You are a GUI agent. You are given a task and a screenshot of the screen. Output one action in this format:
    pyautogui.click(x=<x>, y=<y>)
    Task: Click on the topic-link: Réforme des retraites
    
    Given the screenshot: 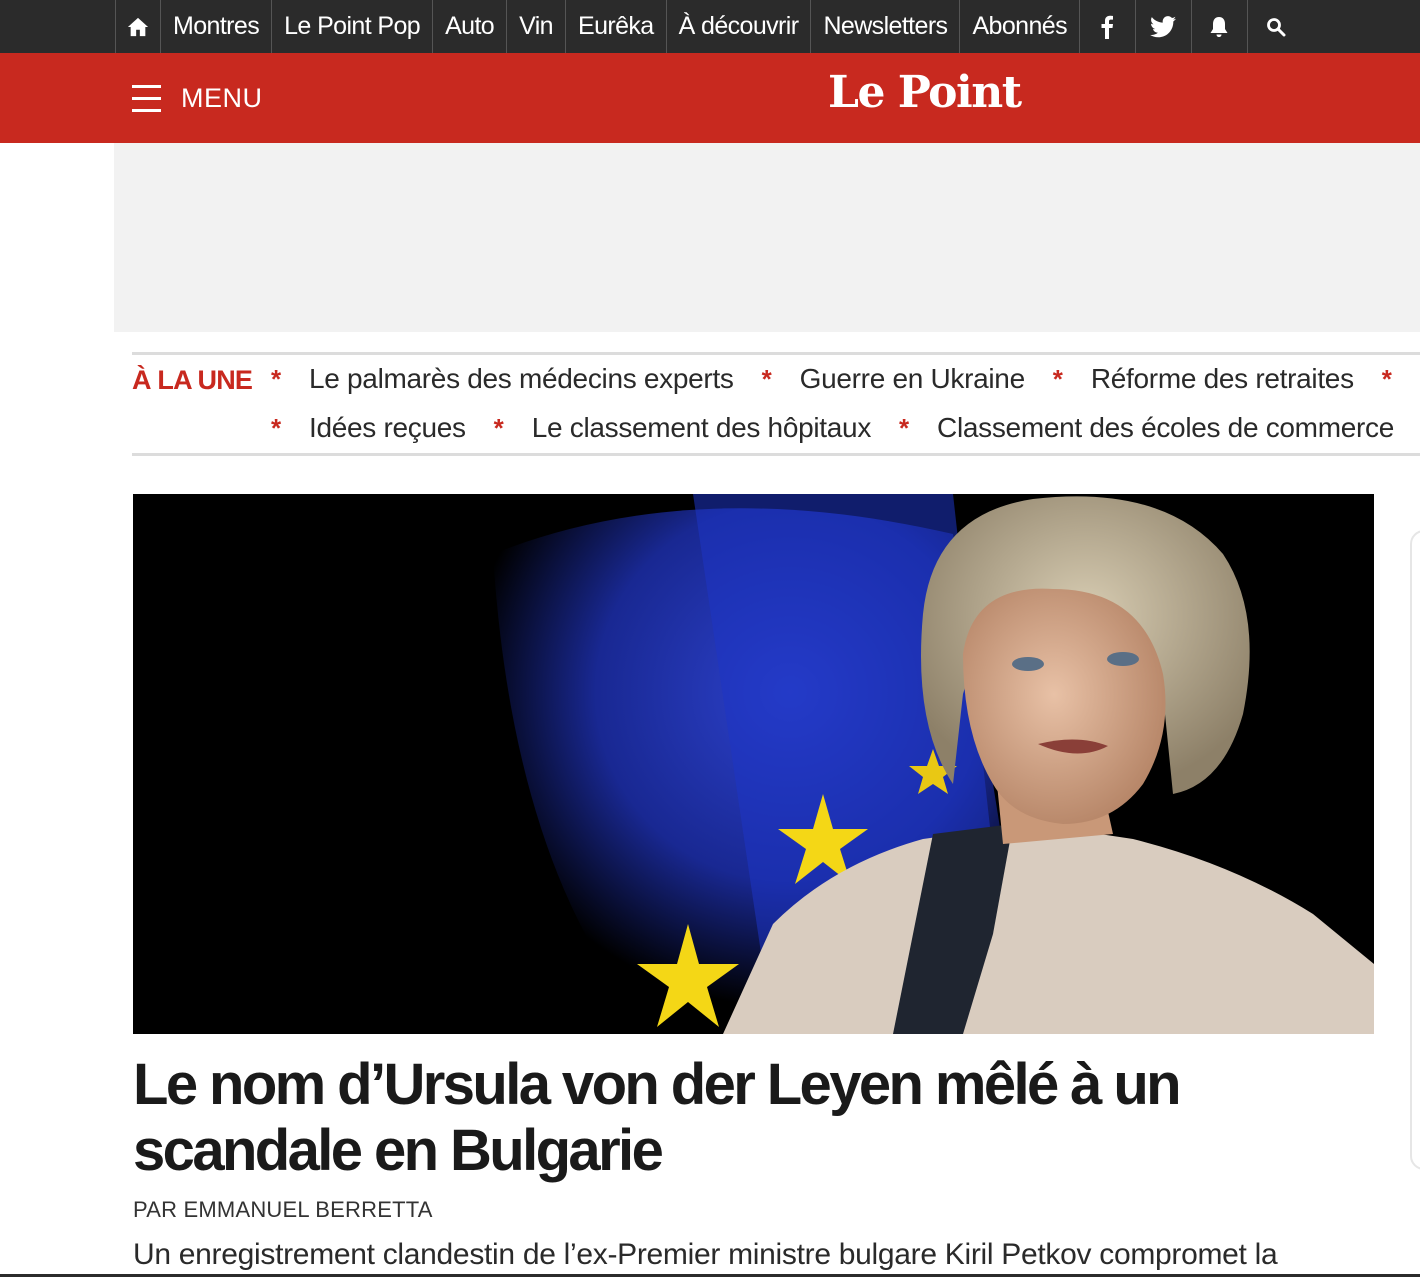 What is the action you would take?
    pyautogui.click(x=1222, y=379)
    